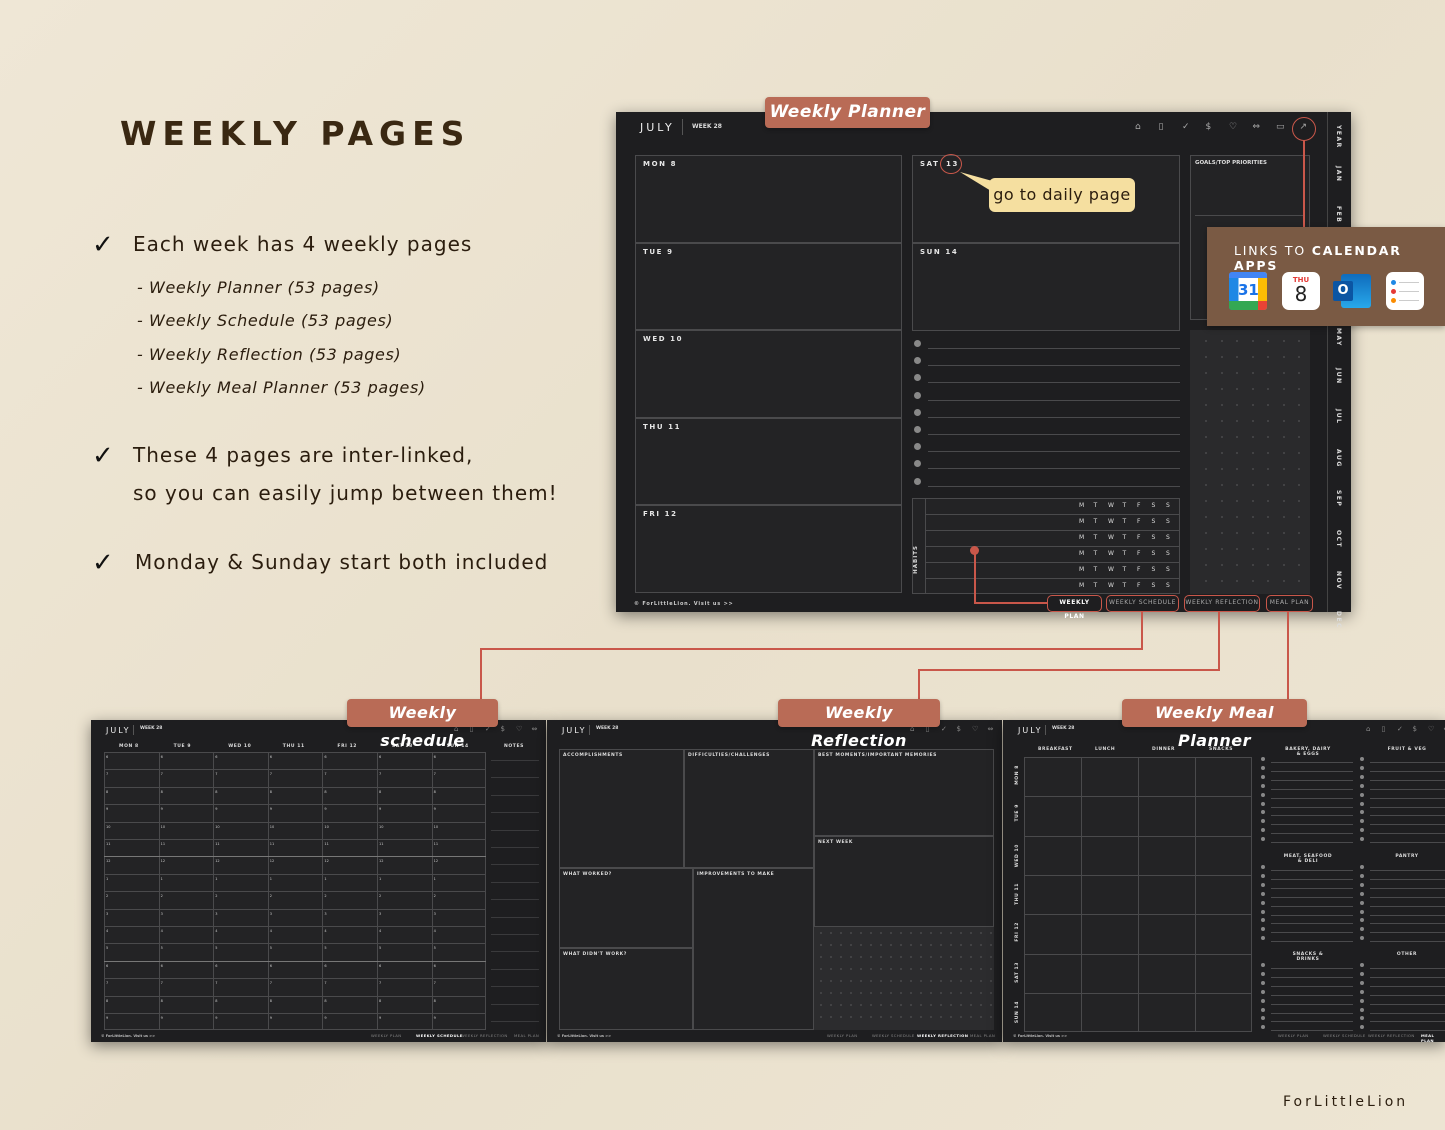 Image resolution: width=1445 pixels, height=1130 pixels. Describe the element at coordinates (1248, 291) in the screenshot. I see `google-calendar-icon: 31` at that location.